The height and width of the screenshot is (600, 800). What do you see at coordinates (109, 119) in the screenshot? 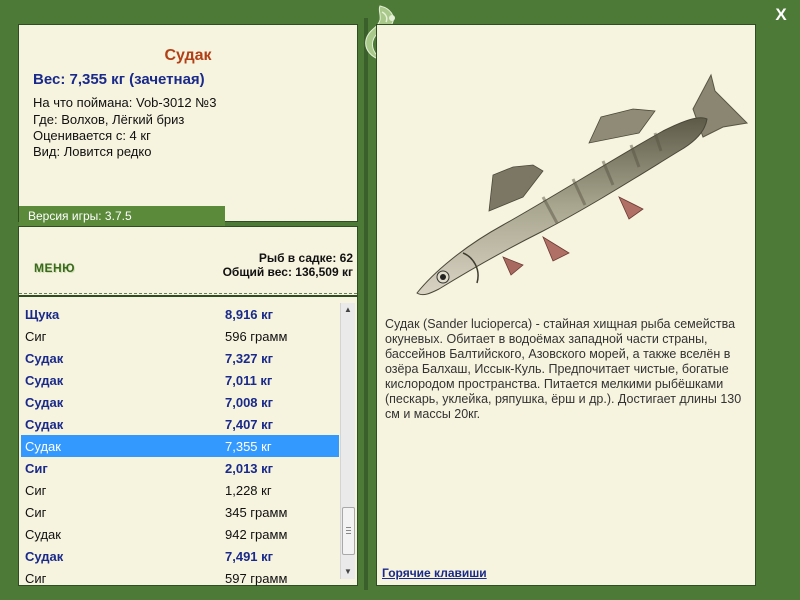
I see `location-text: Где: Волхов, Лёгкий бриз` at bounding box center [109, 119].